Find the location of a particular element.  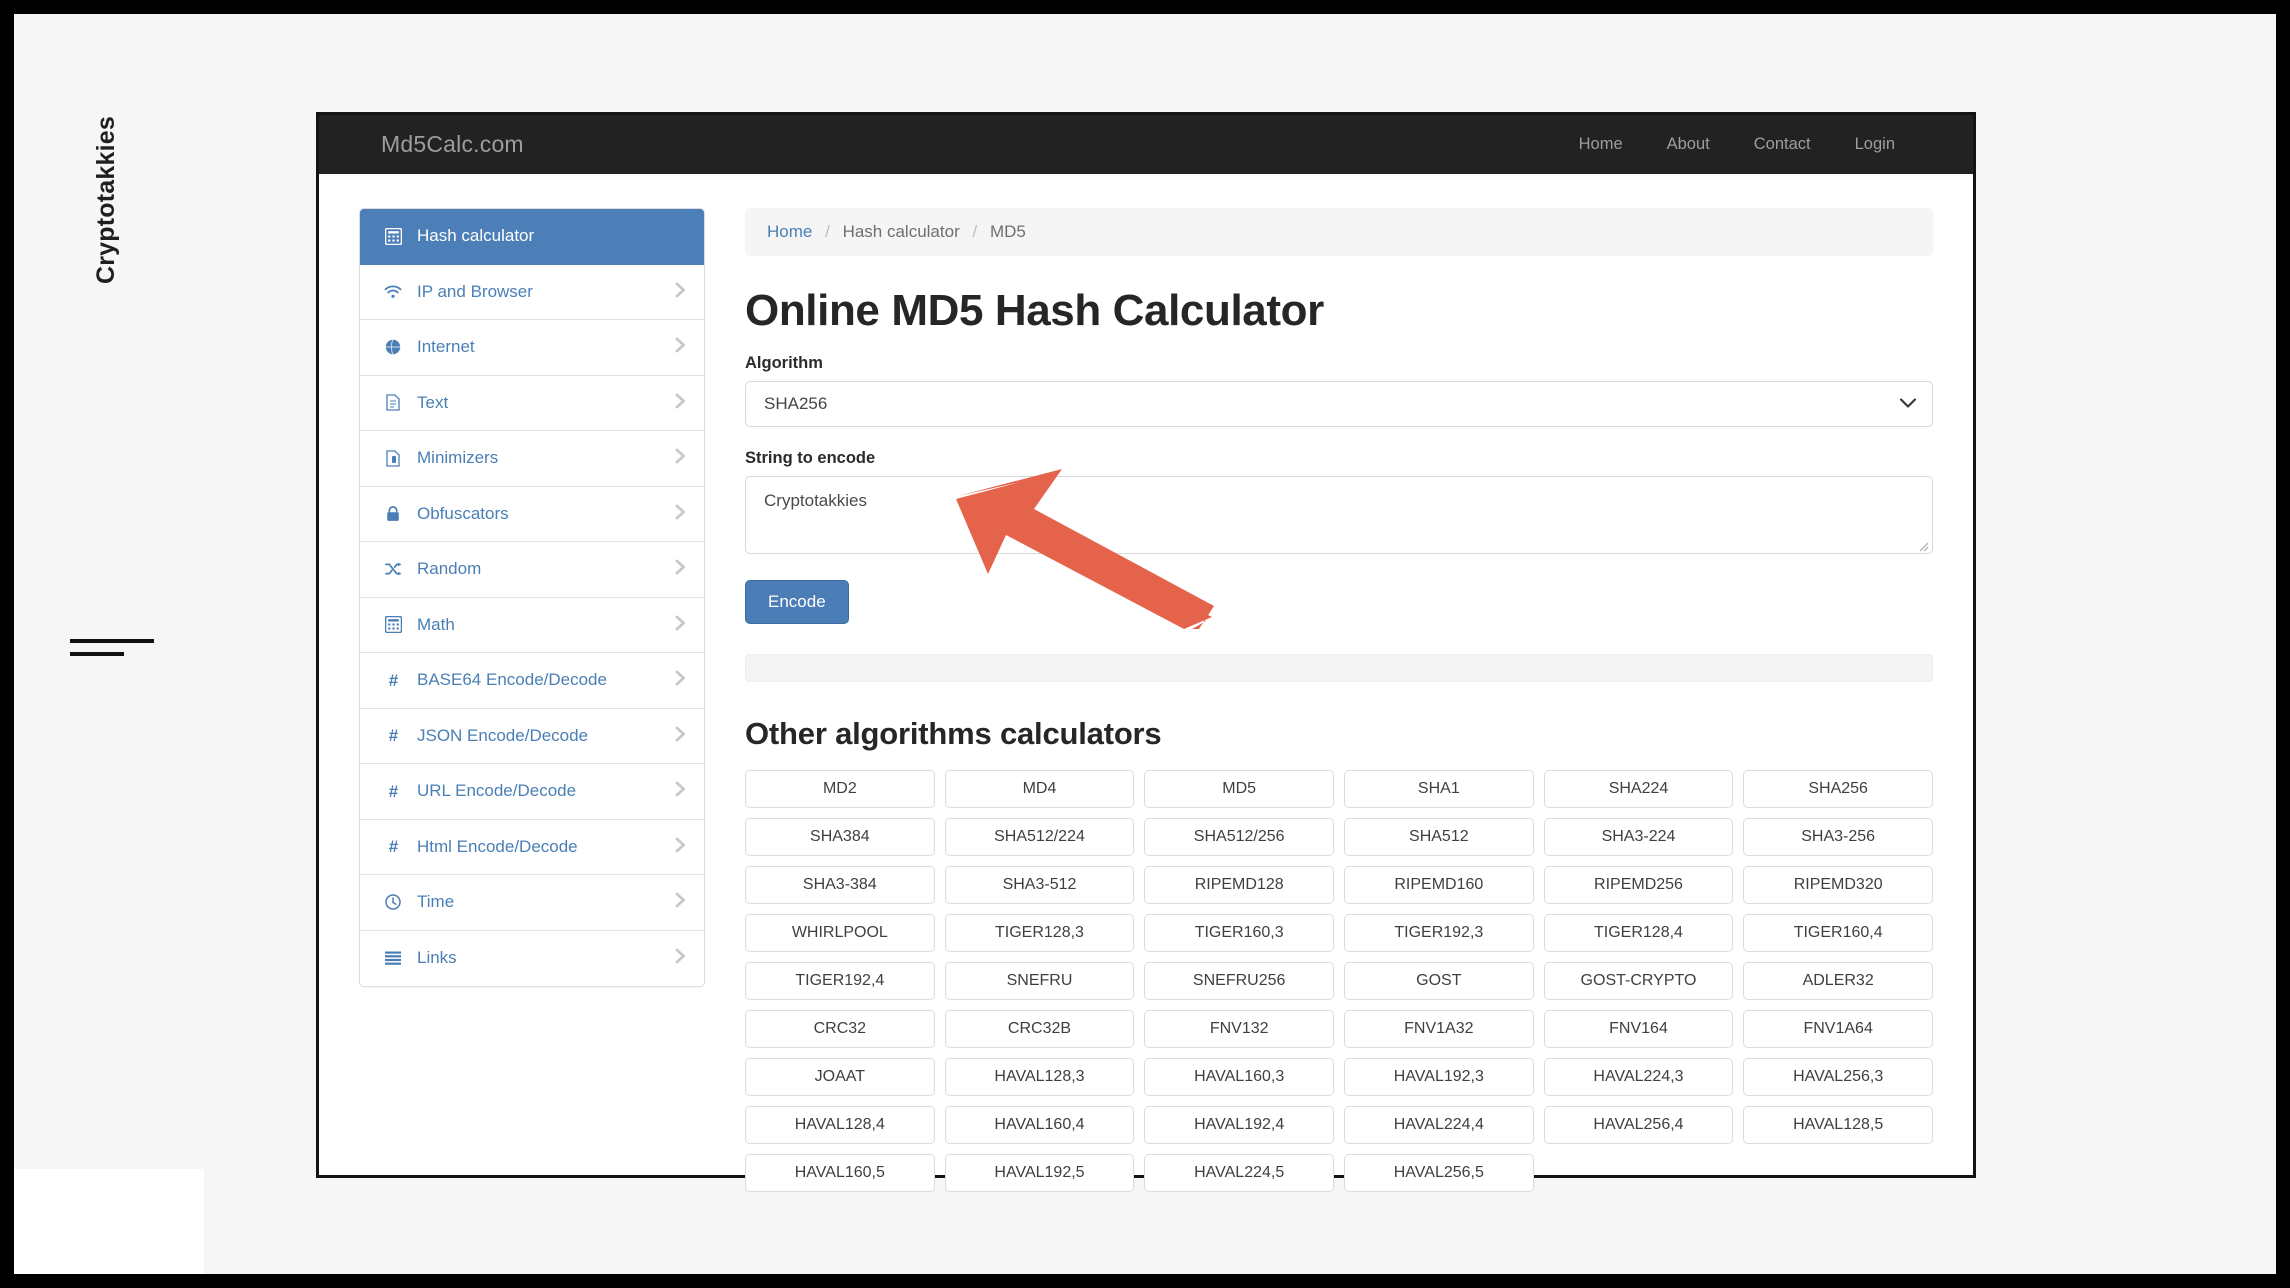

algorithm-button: HAVAL256,3 is located at coordinates (1838, 1077).